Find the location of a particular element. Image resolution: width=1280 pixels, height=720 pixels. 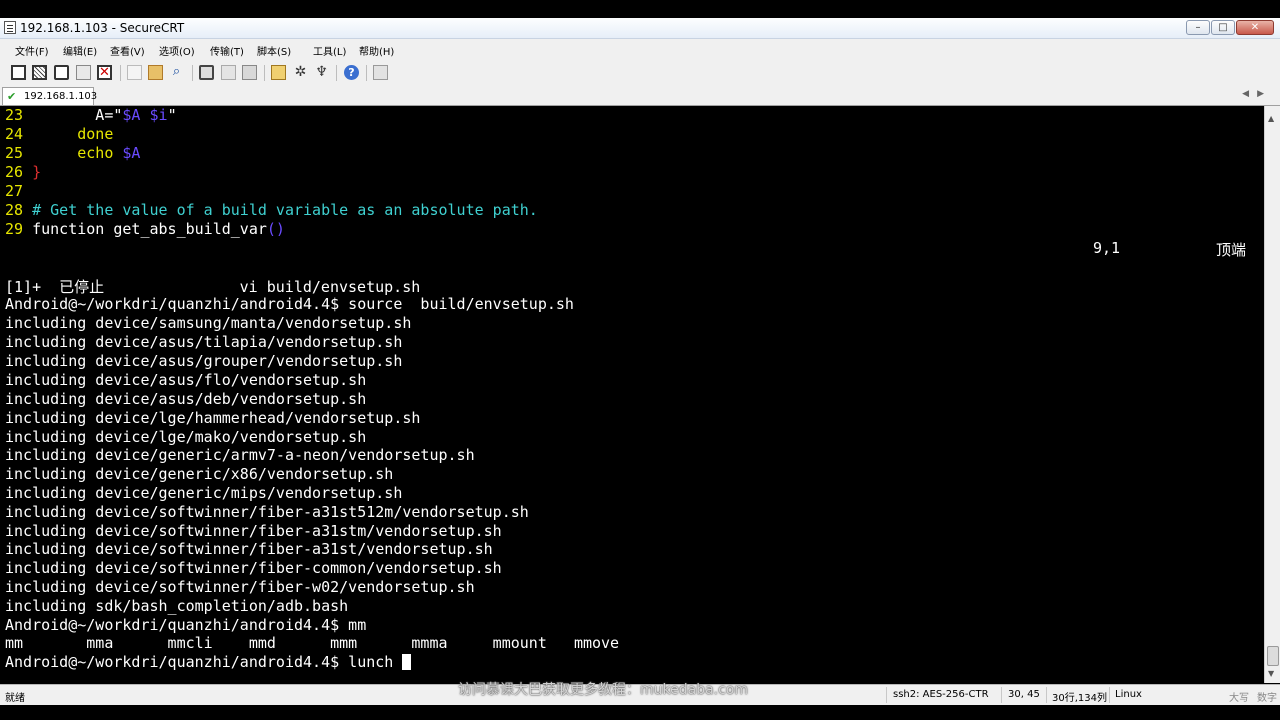

vim-line: 23 A="$A $i" is located at coordinates (91, 115).